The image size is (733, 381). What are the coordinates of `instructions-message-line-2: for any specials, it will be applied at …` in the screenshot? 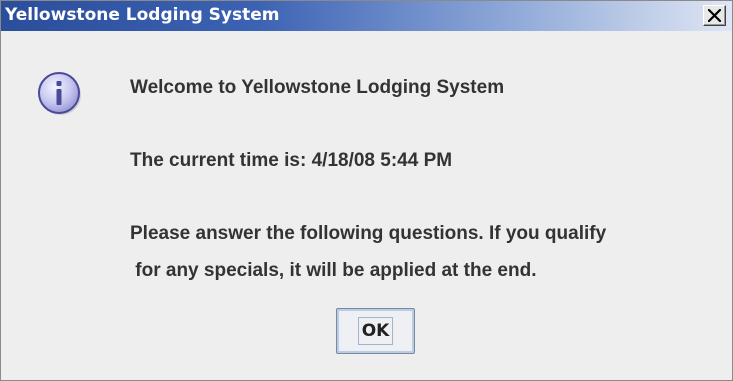 It's located at (333, 270).